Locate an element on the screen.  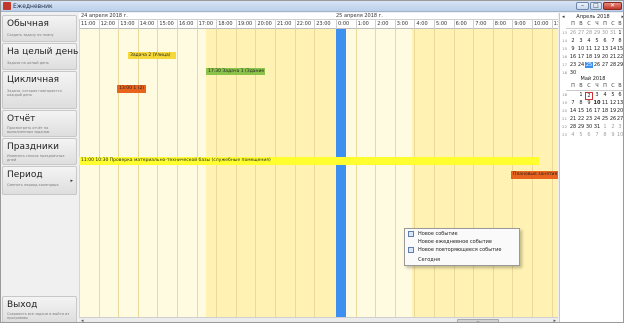
event-task2: Задача 2 (Улица) is located at coordinates (152, 55).